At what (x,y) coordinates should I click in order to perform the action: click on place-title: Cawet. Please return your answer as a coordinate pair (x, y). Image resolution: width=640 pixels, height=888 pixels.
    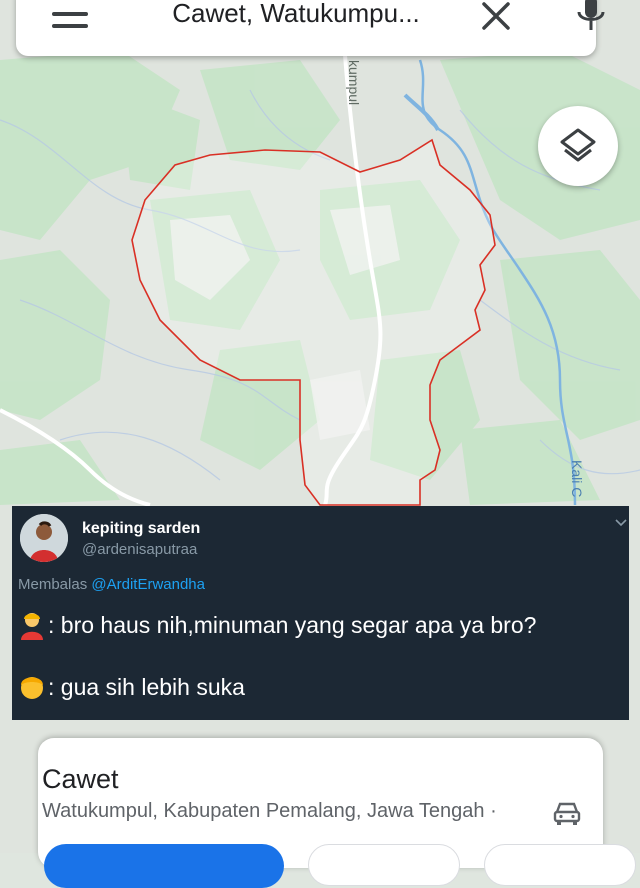
    Looking at the image, I should click on (80, 779).